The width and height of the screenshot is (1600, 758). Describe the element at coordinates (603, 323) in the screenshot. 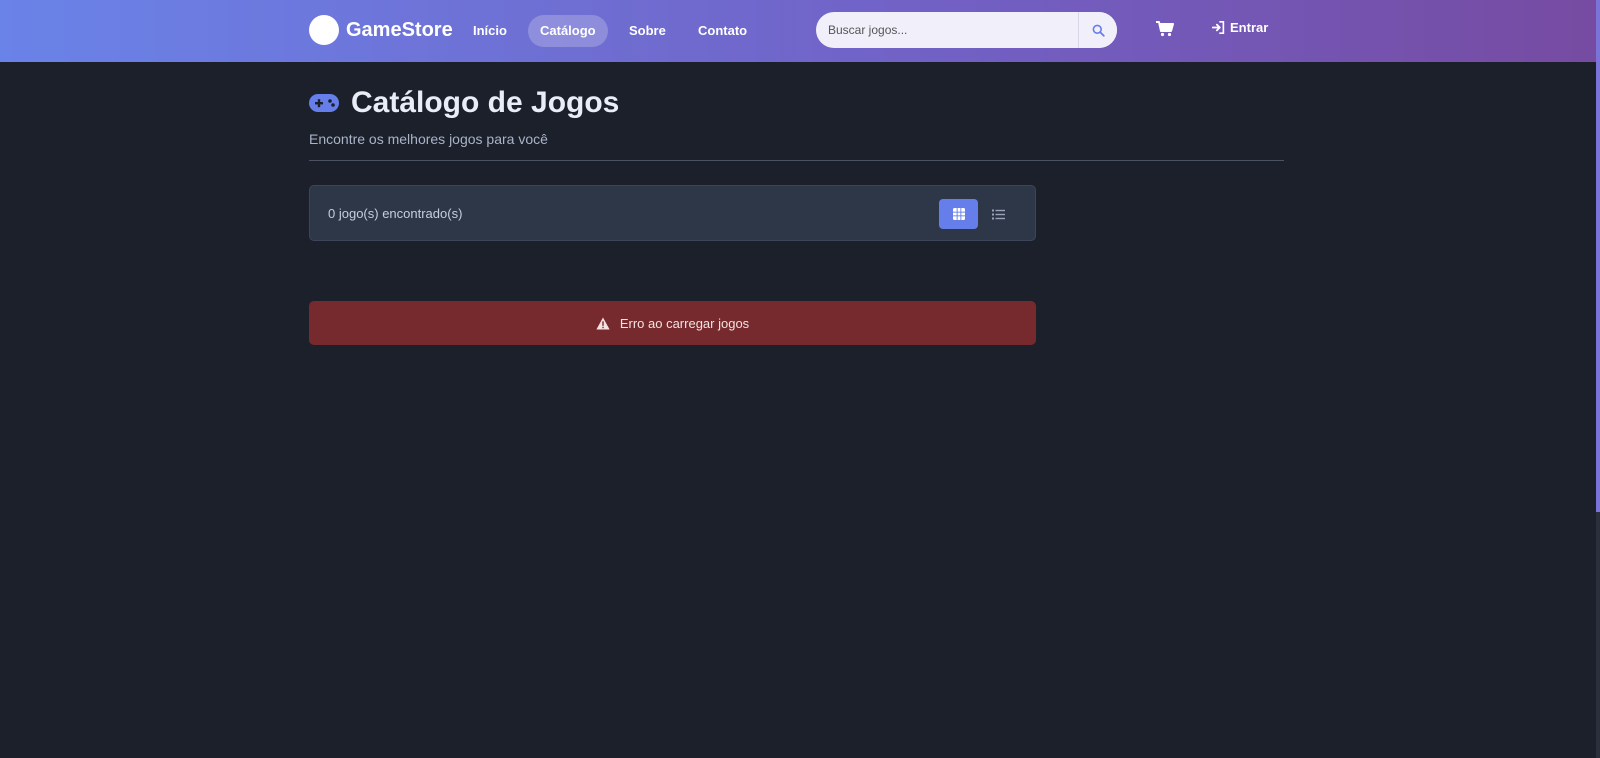

I see `warning-icon` at that location.